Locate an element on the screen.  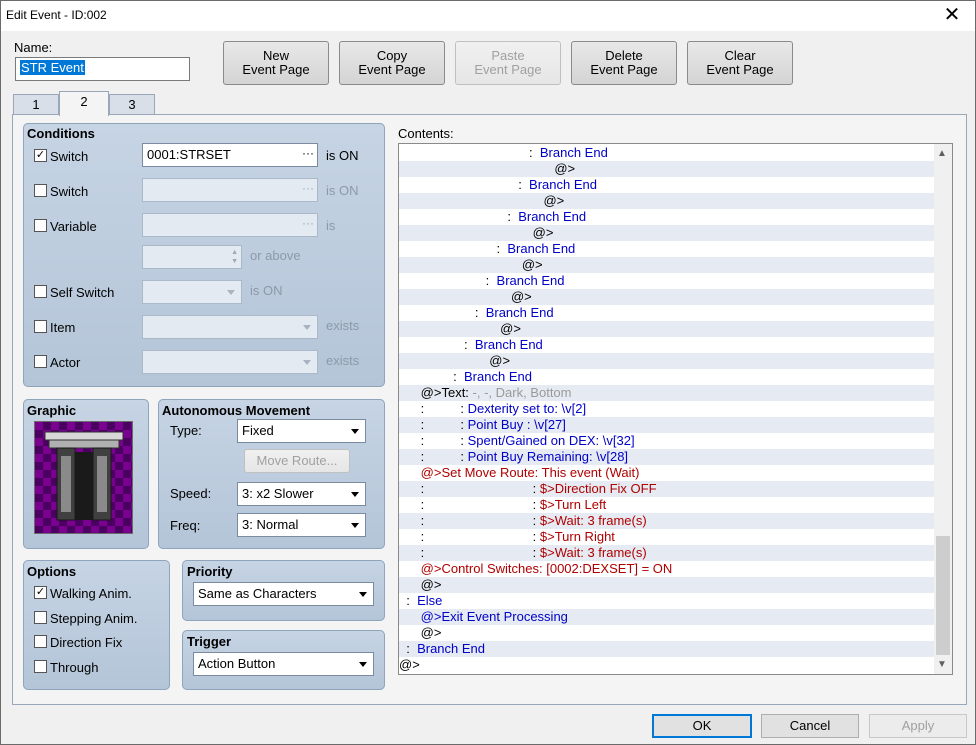
scroll-up-icon: ▲ is located at coordinates (942, 153).